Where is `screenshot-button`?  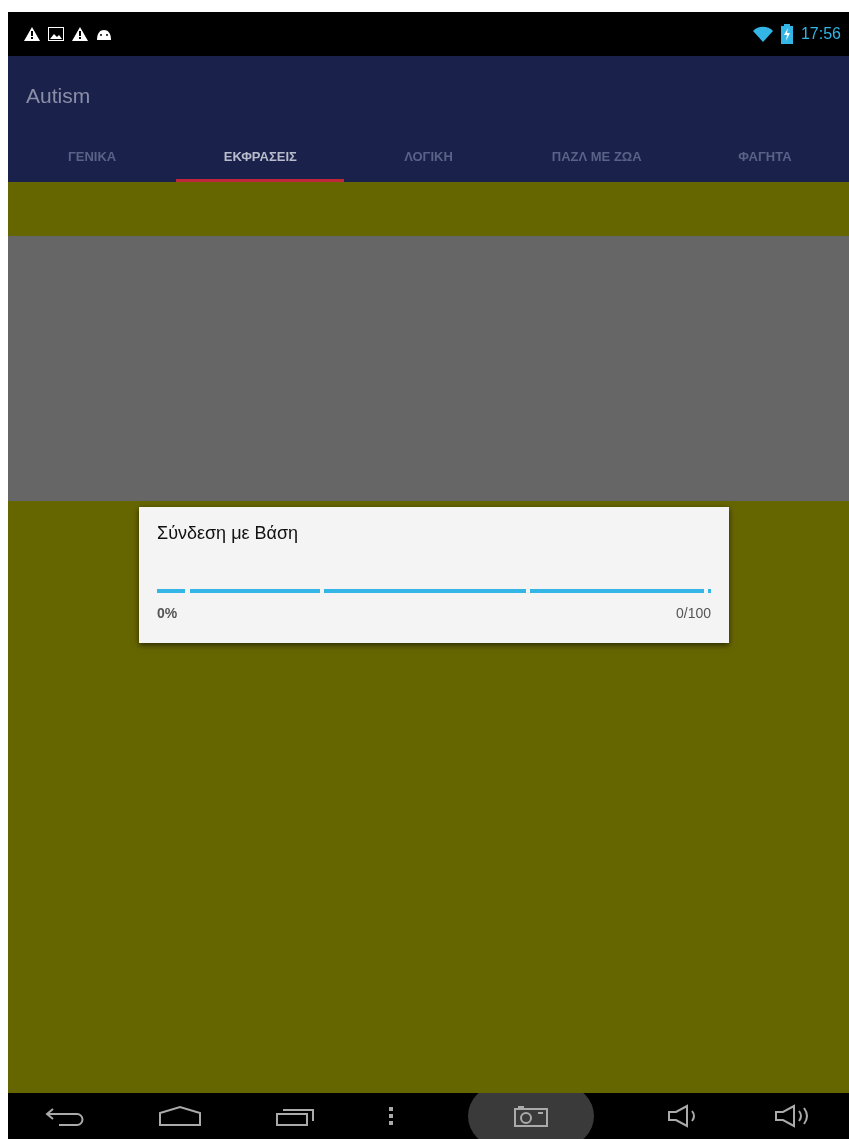
screenshot-button is located at coordinates (530, 1116).